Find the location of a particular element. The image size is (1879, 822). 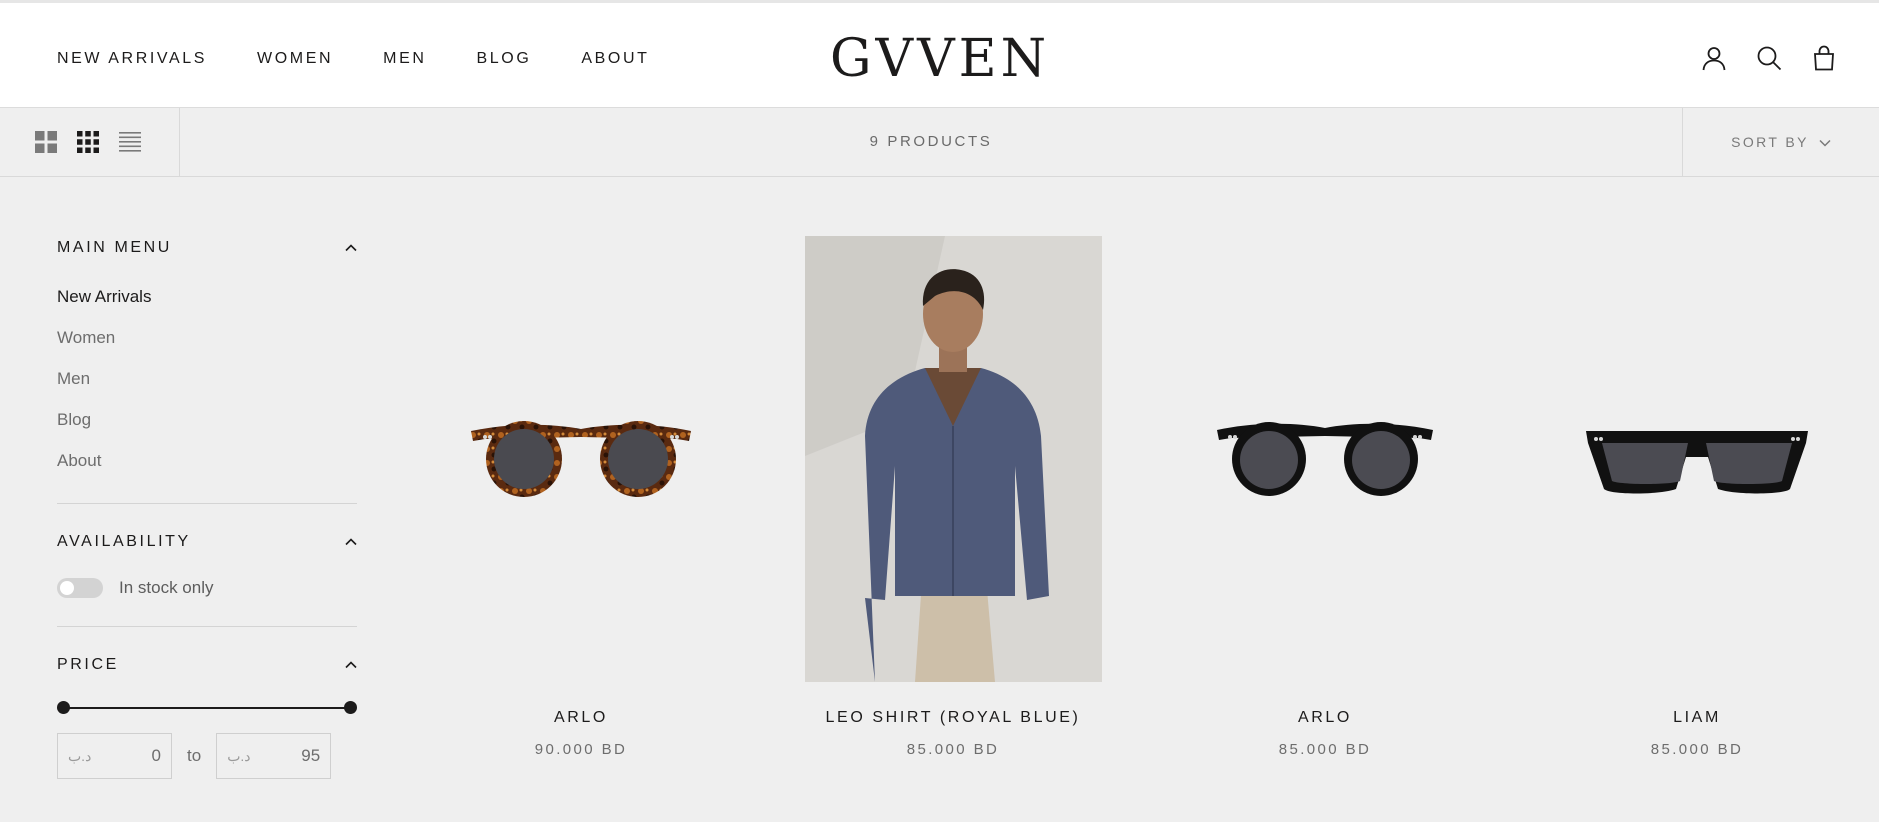

price-range-track is located at coordinates (207, 708).